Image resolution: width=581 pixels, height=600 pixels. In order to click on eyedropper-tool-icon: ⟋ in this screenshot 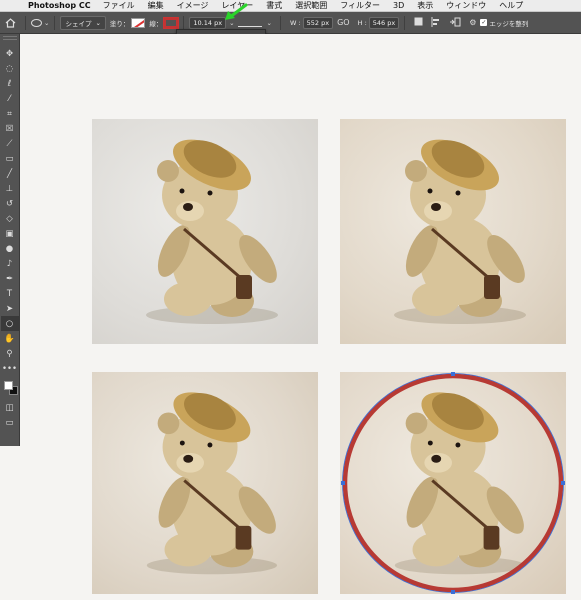, I will do `click(10, 143)`.